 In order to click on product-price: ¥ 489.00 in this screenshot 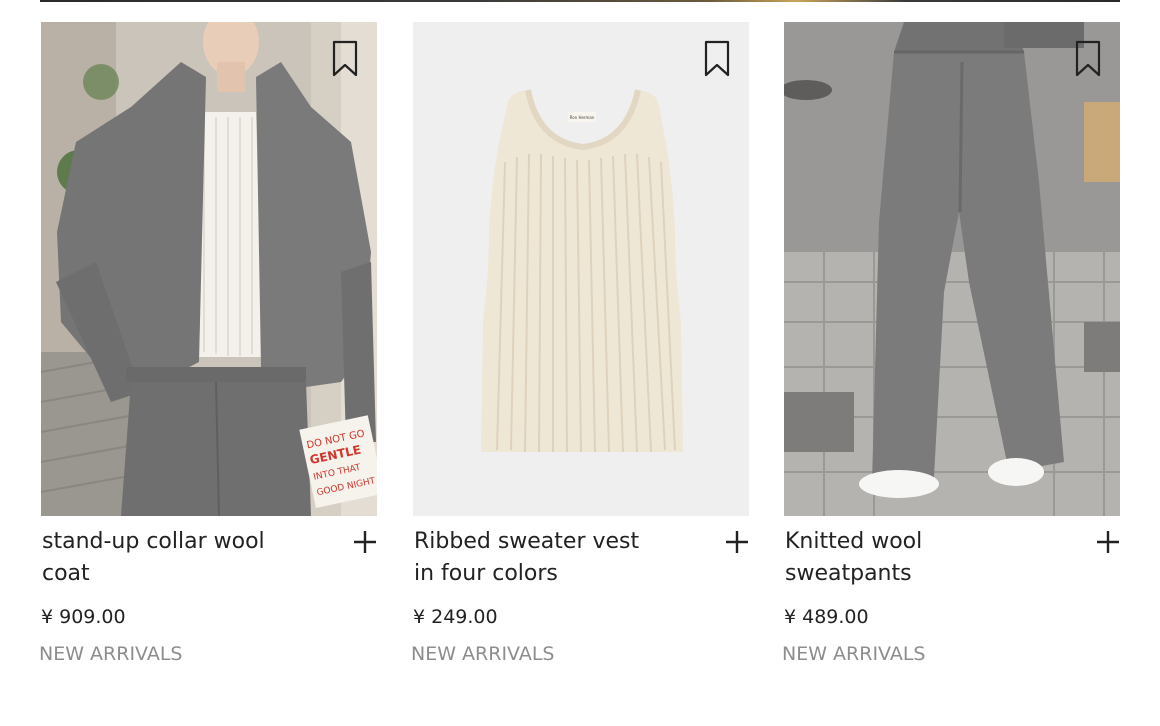, I will do `click(826, 617)`.